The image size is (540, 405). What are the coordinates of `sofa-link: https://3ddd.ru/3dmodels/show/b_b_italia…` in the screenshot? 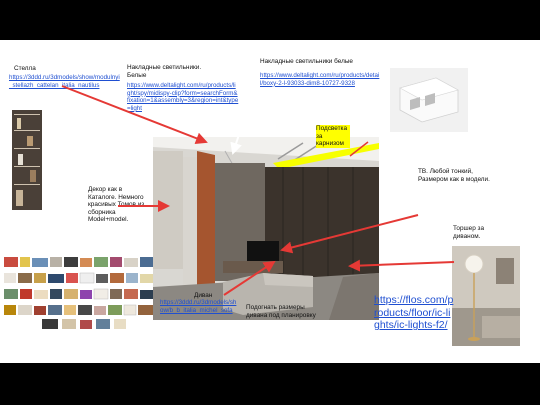 It's located at (199, 306).